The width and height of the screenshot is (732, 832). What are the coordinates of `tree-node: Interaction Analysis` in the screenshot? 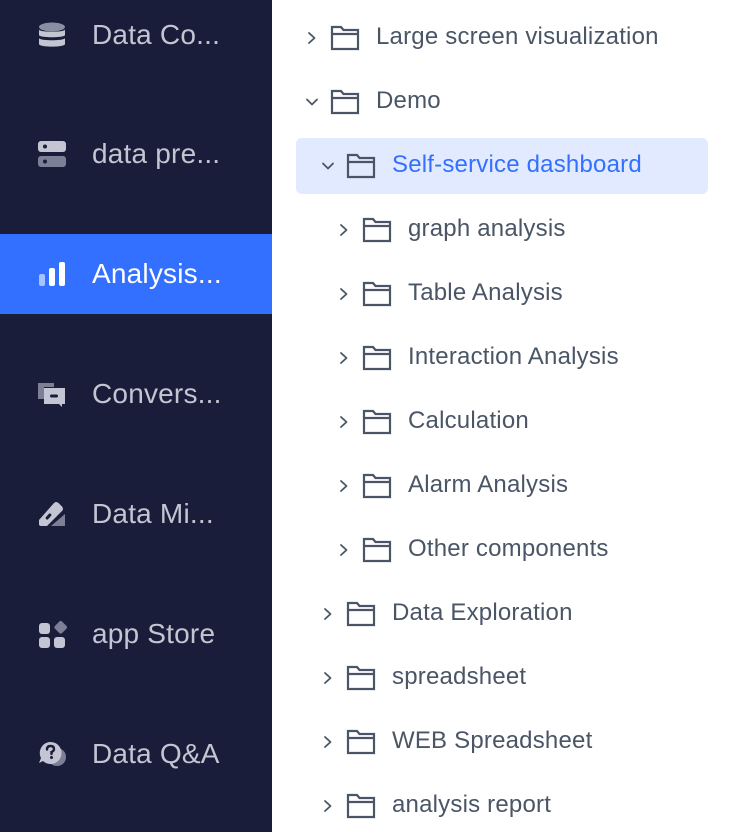 It's located at (502, 358).